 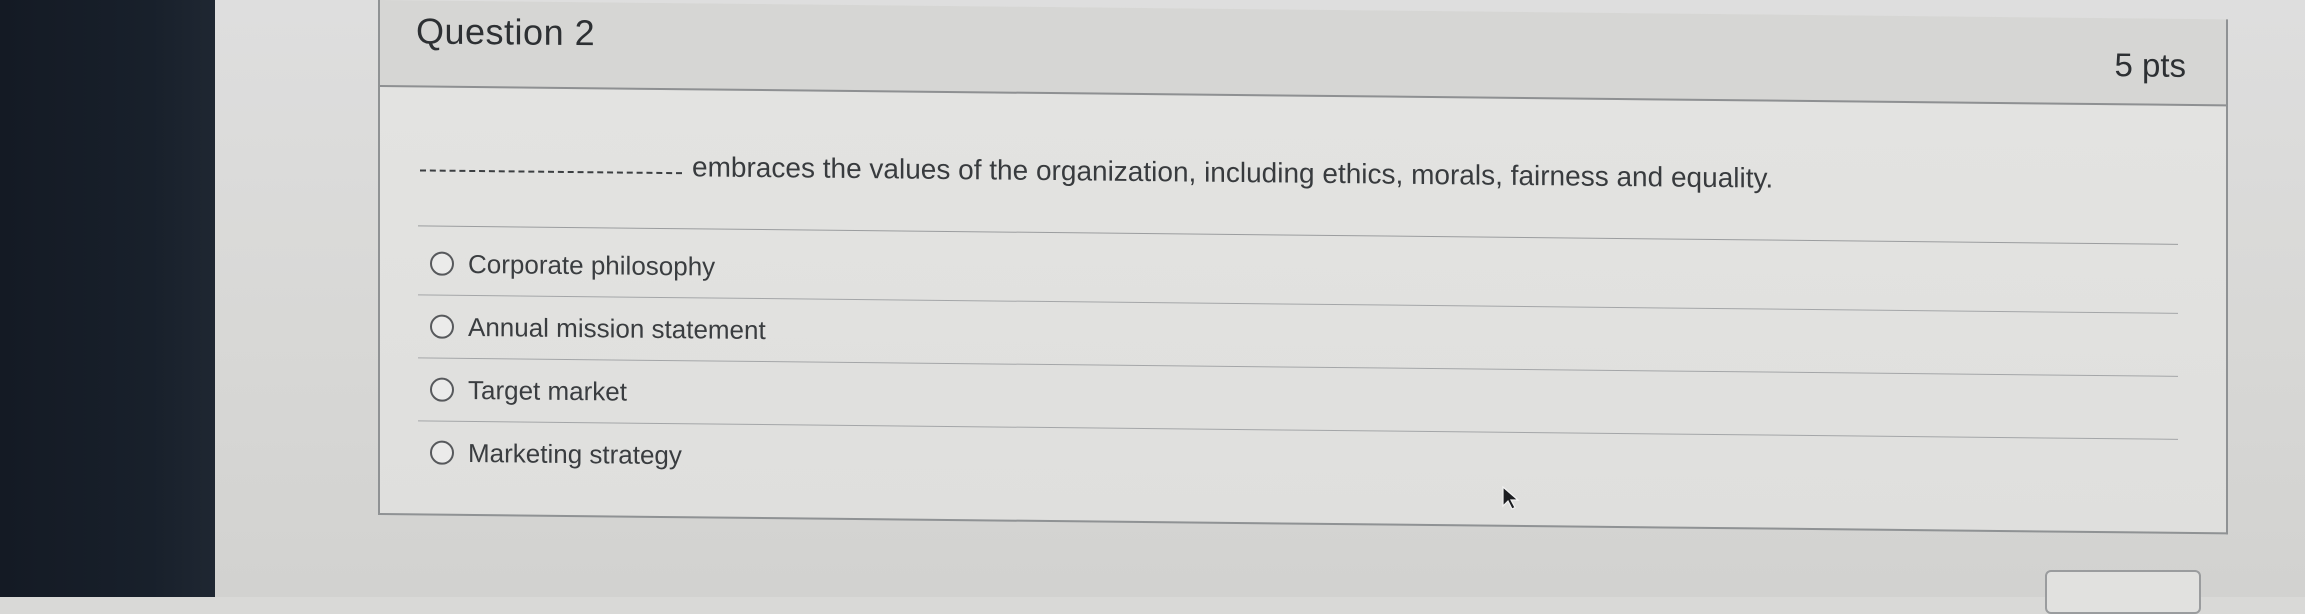 I want to click on mouse-pointer-icon, so click(x=1511, y=498).